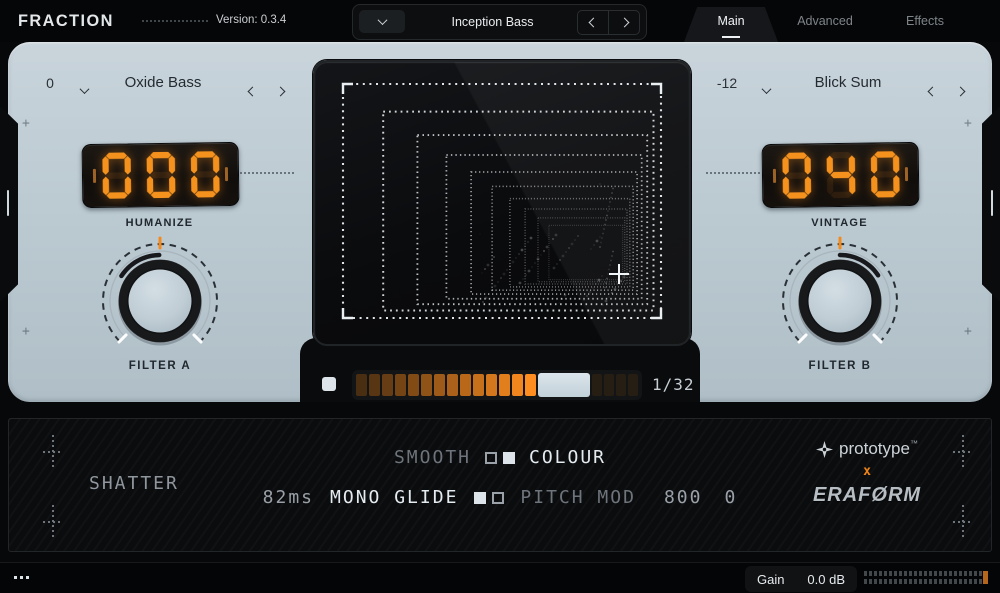 The width and height of the screenshot is (1000, 593). What do you see at coordinates (500, 577) in the screenshot?
I see `footer-bar: Gain 0.0 dB` at bounding box center [500, 577].